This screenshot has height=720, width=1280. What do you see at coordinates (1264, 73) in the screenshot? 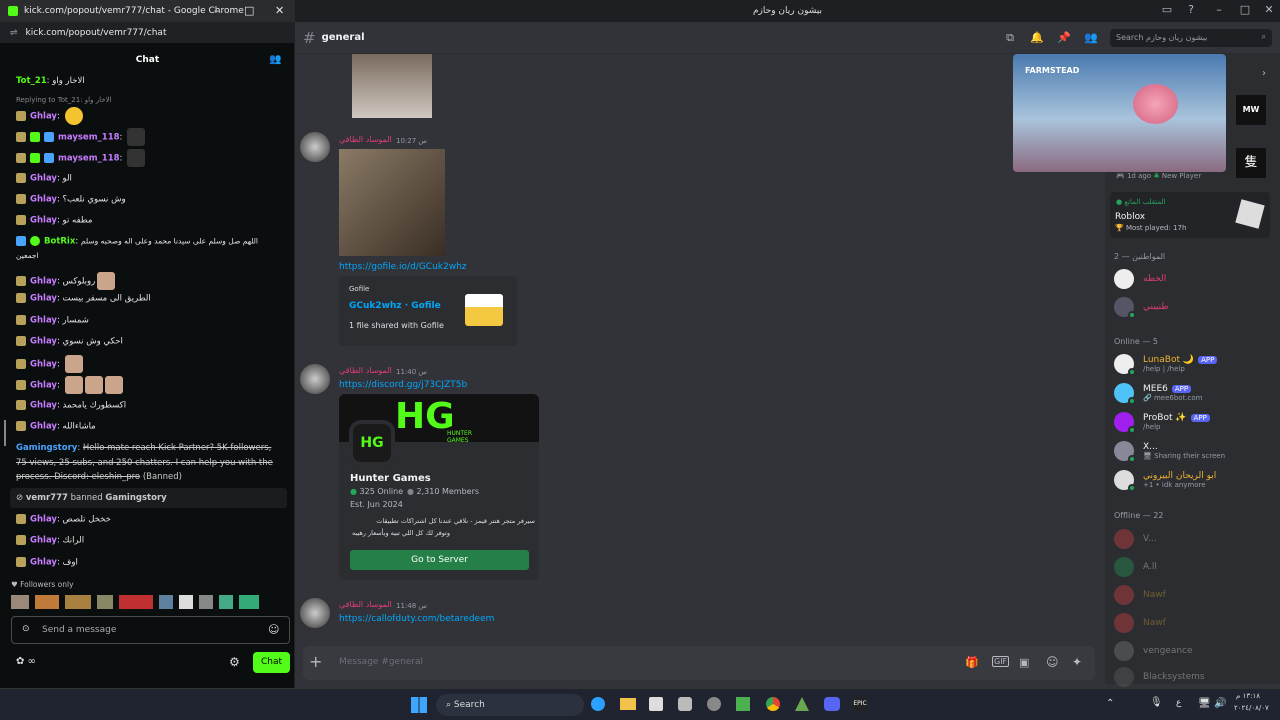
I see `chevron-right-icon: ›` at bounding box center [1264, 73].